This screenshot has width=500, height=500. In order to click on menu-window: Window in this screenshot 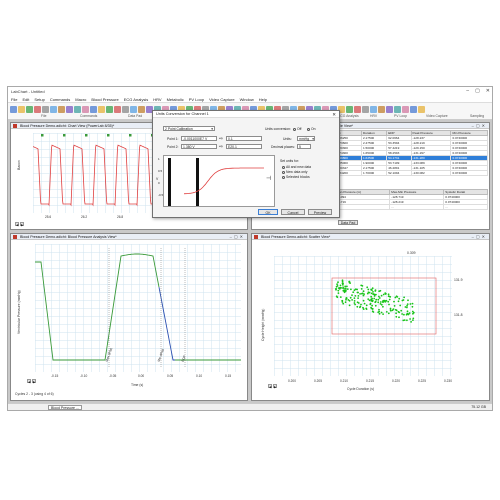, I will do `click(247, 99)`.